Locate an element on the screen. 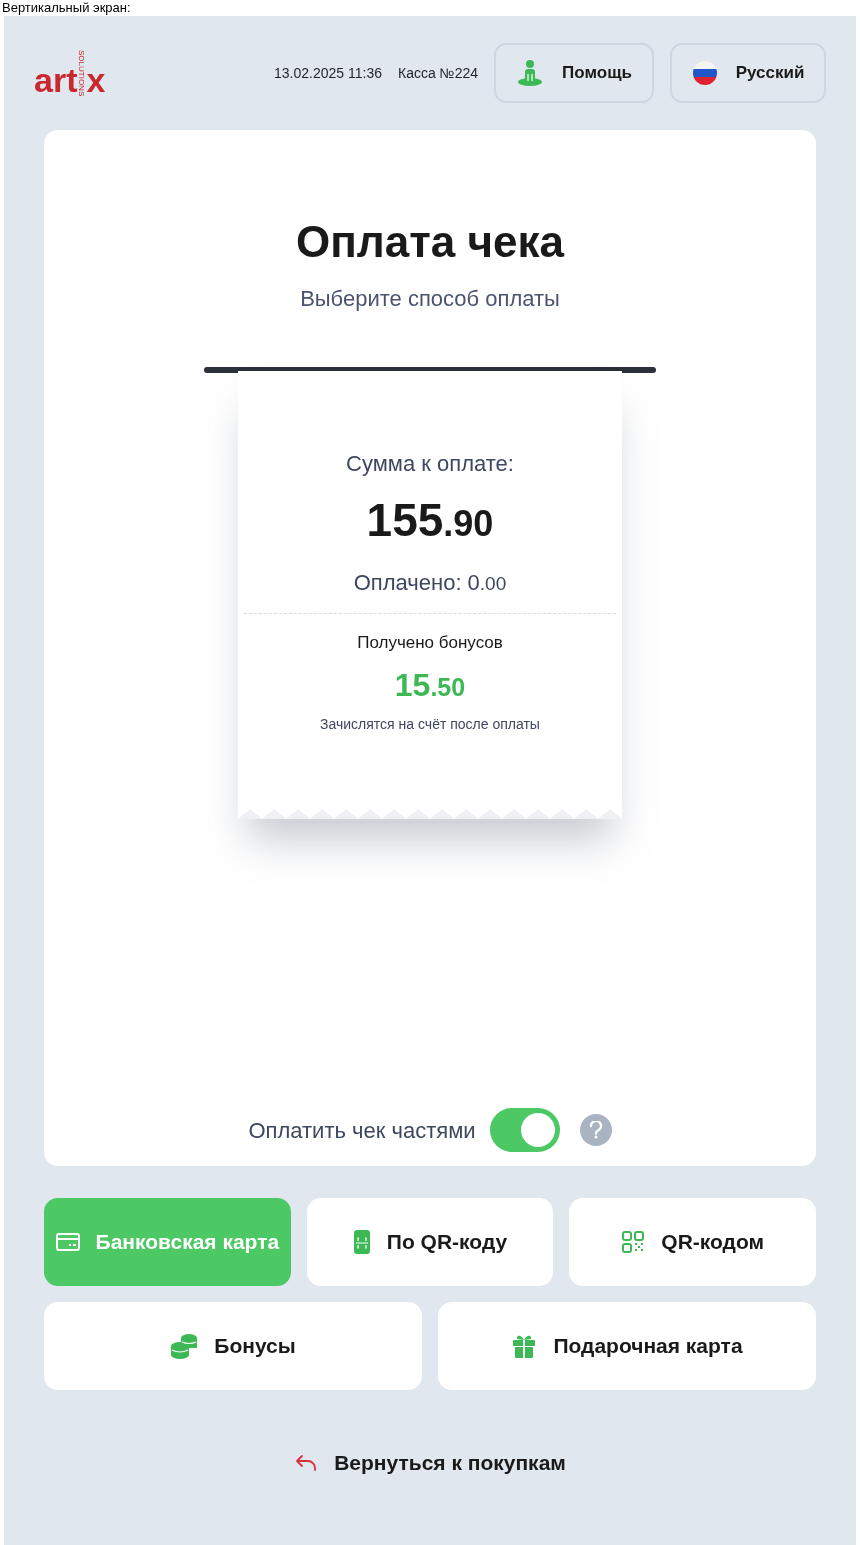 This screenshot has height=1545, width=860. coins-icon is located at coordinates (184, 1346).